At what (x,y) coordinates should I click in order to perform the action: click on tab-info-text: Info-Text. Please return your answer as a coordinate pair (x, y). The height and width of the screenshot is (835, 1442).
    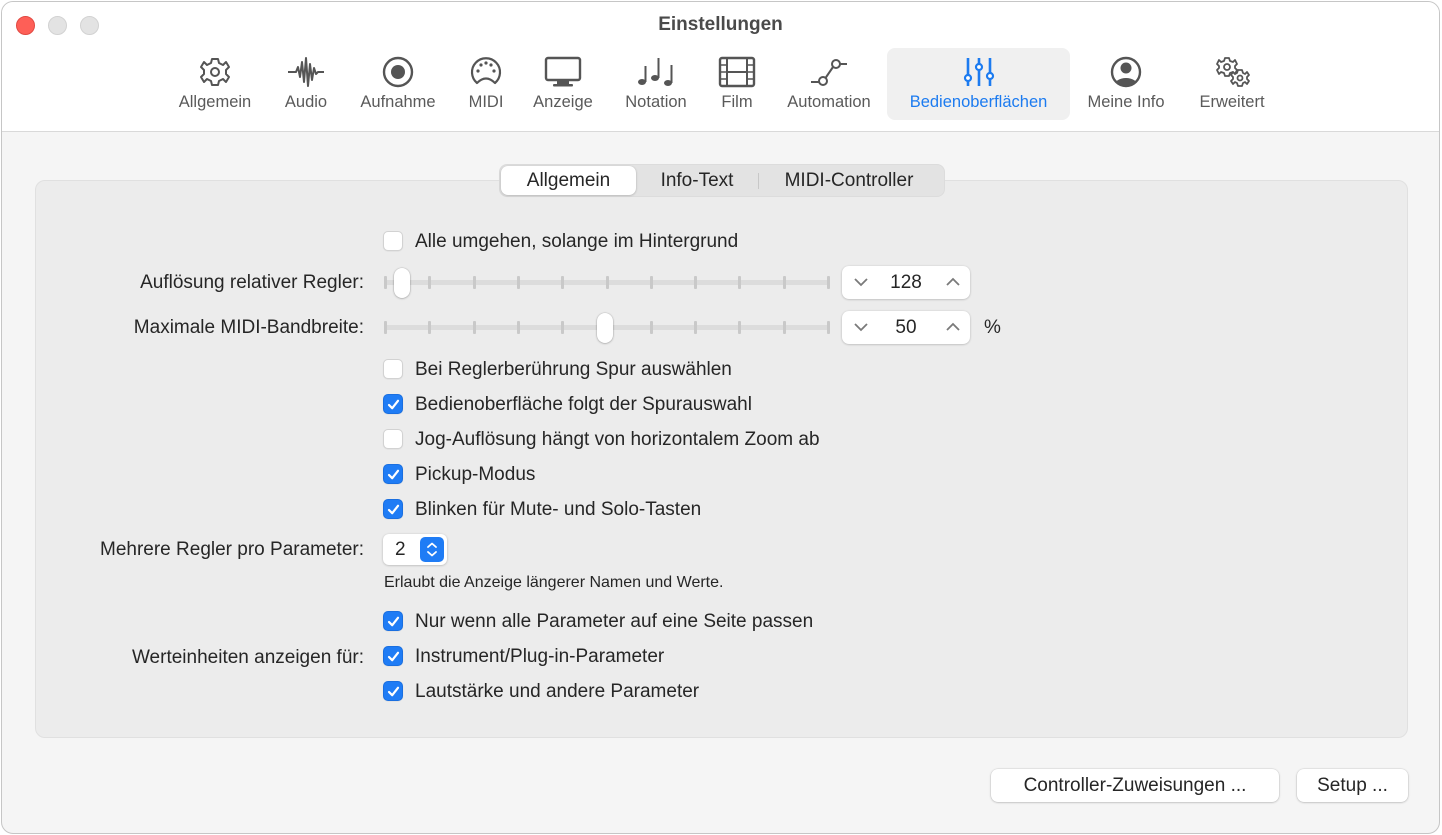
    Looking at the image, I should click on (697, 180).